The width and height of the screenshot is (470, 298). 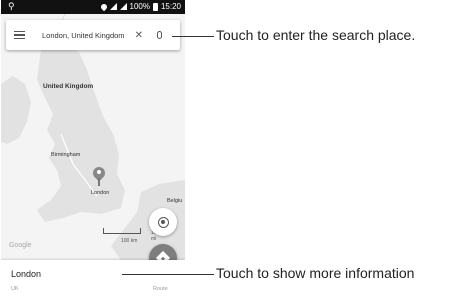 I want to click on search-input: London, United Kingdom, so click(x=83, y=35).